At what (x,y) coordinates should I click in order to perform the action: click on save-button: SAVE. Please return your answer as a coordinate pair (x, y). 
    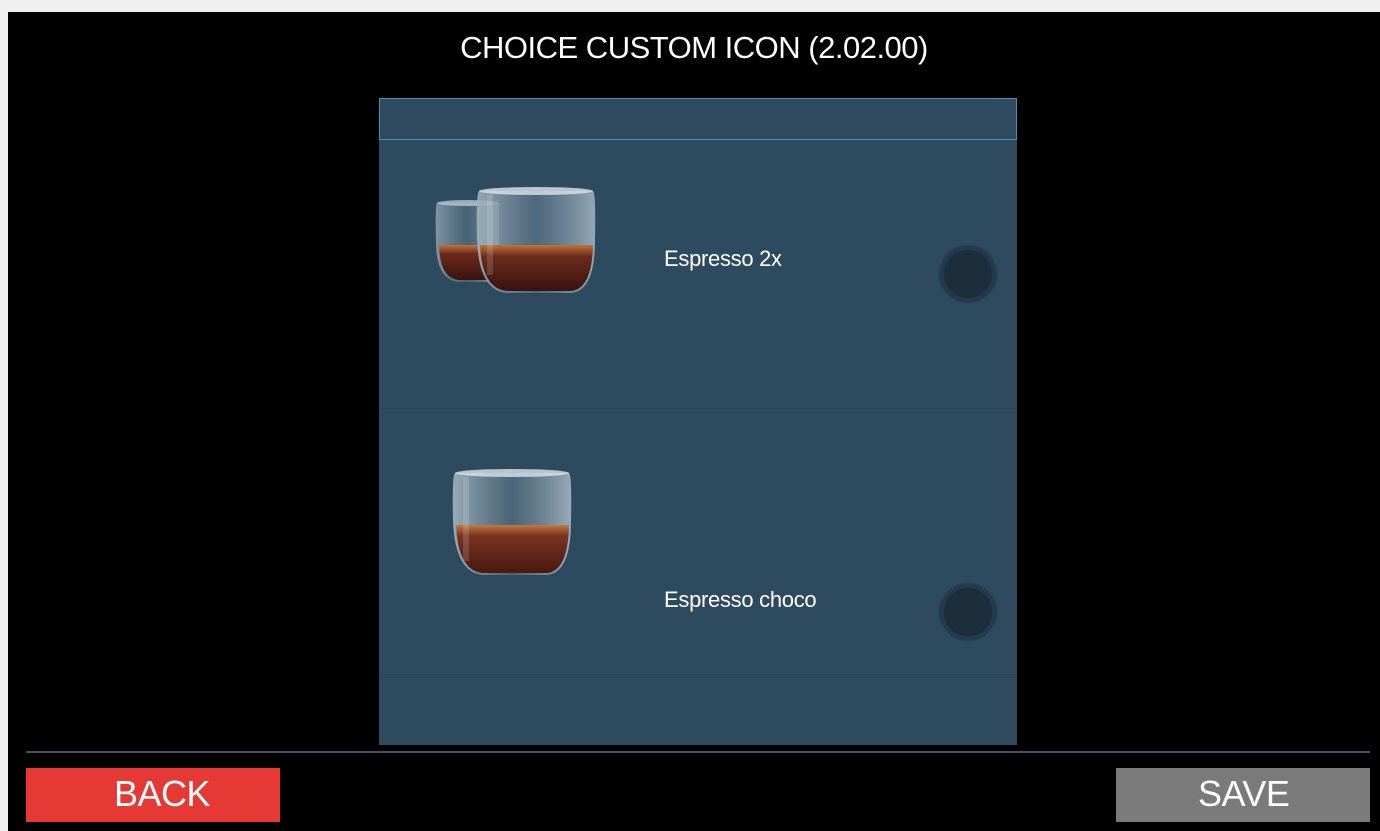
    Looking at the image, I should click on (1243, 795).